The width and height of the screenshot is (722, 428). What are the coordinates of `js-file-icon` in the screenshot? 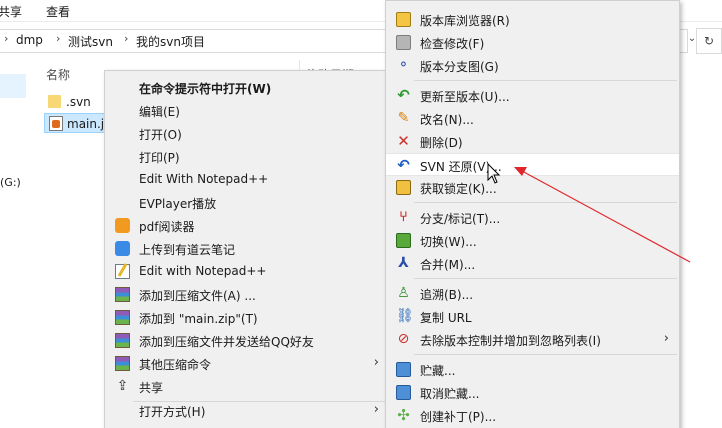 It's located at (56, 123).